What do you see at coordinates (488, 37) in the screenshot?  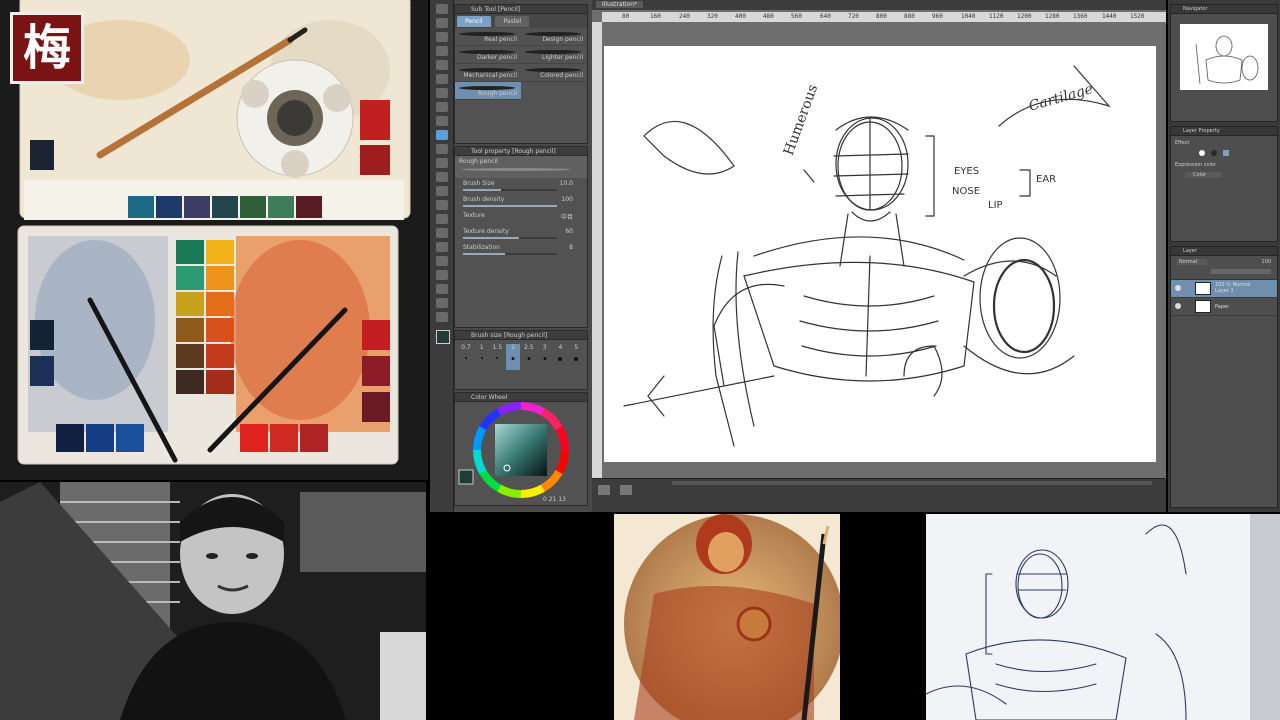 I see `brush-real-pencil: Real pencil` at bounding box center [488, 37].